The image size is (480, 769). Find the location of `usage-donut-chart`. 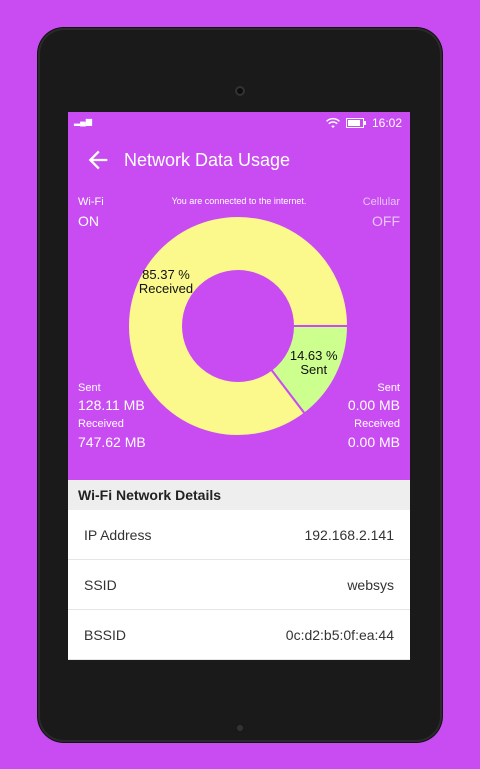

usage-donut-chart is located at coordinates (238, 326).